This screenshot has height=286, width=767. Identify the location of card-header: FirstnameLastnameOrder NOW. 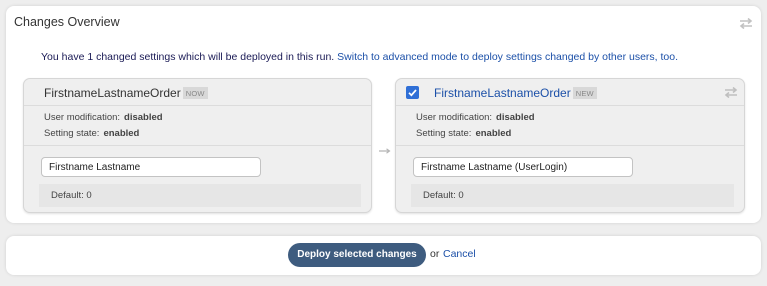
(197, 92).